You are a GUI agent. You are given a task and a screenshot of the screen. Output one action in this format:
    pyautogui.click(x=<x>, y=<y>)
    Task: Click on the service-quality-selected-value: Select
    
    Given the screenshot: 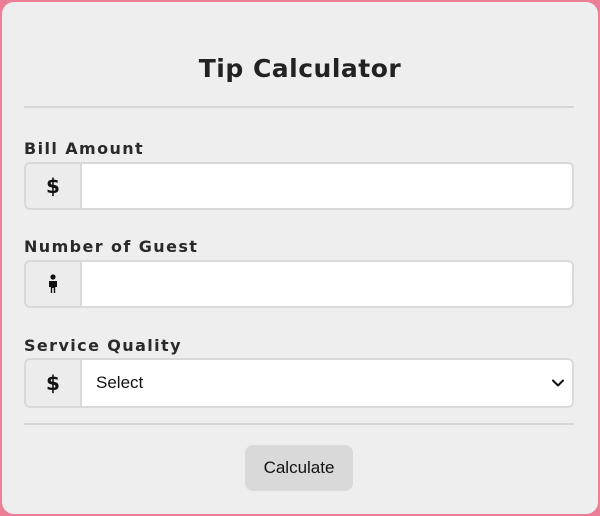 What is the action you would take?
    pyautogui.click(x=120, y=382)
    